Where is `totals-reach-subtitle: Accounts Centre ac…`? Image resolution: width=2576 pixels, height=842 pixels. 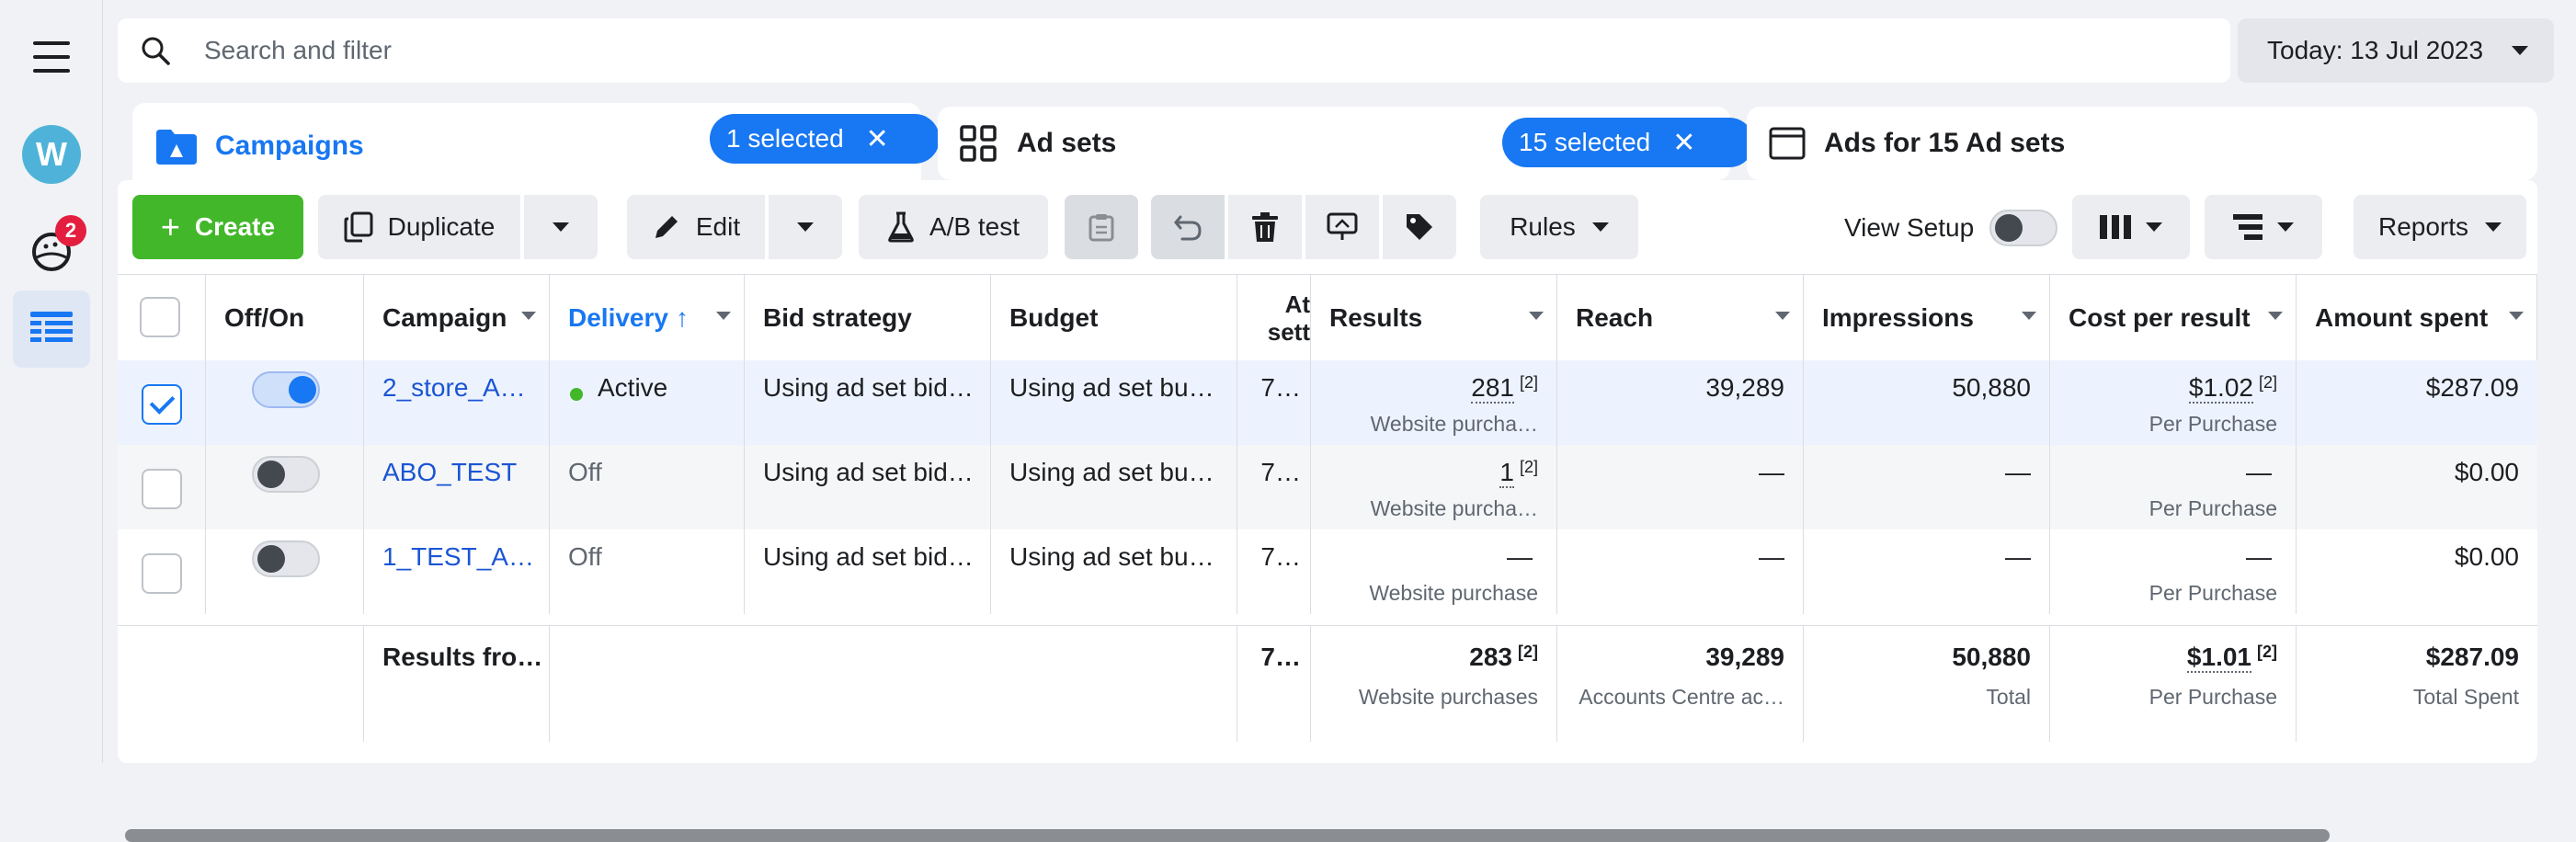 totals-reach-subtitle: Accounts Centre ac… is located at coordinates (1681, 697).